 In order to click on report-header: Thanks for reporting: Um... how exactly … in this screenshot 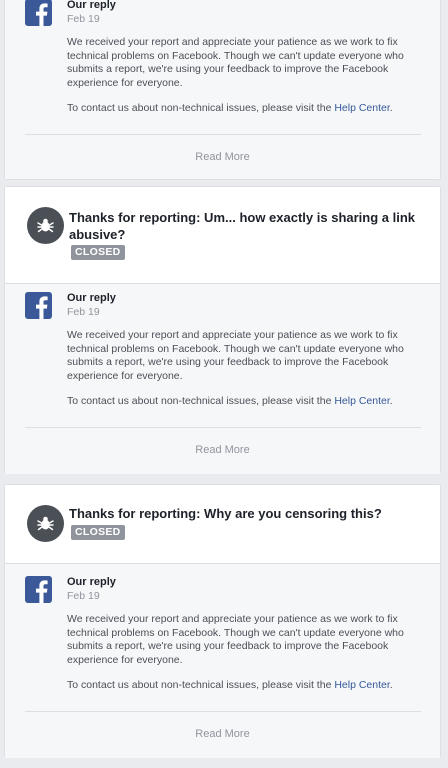, I will do `click(222, 235)`.